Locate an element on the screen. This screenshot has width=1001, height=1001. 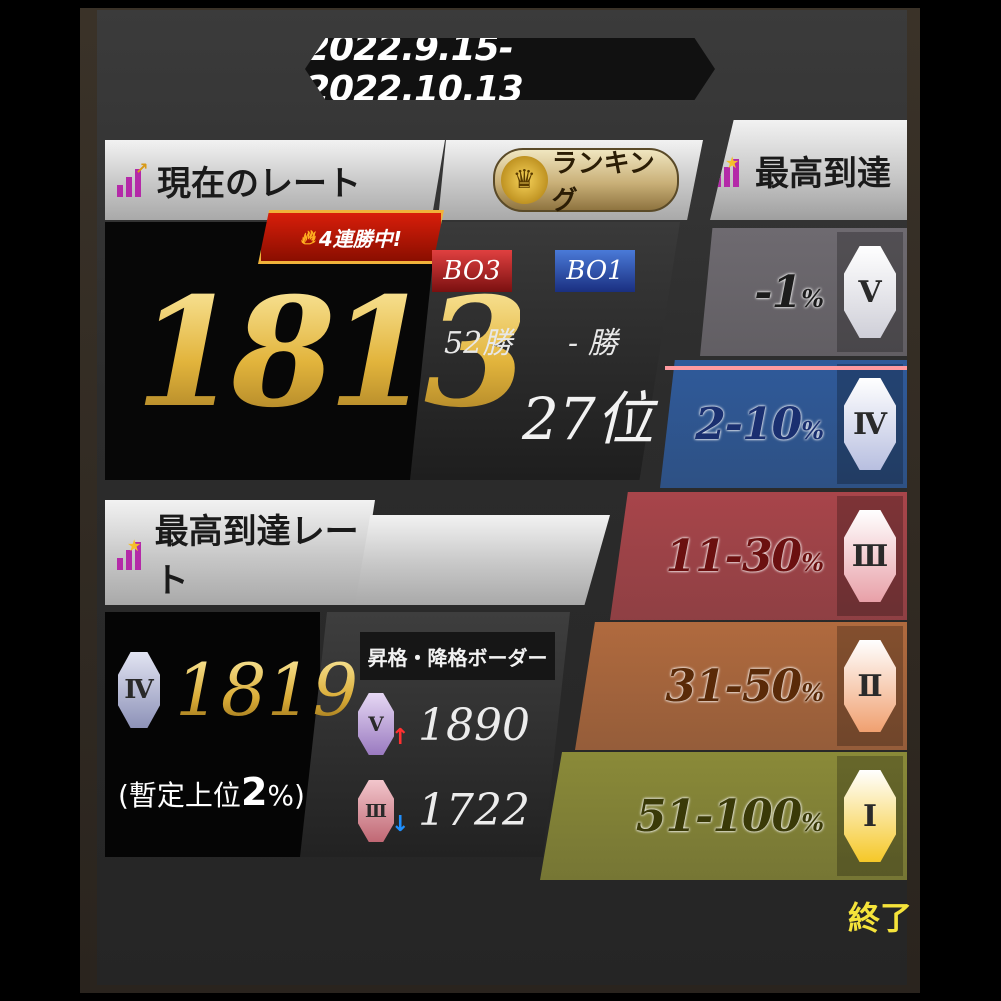
provisional-rank: (暫定上位2%) is located at coordinates (211, 792).